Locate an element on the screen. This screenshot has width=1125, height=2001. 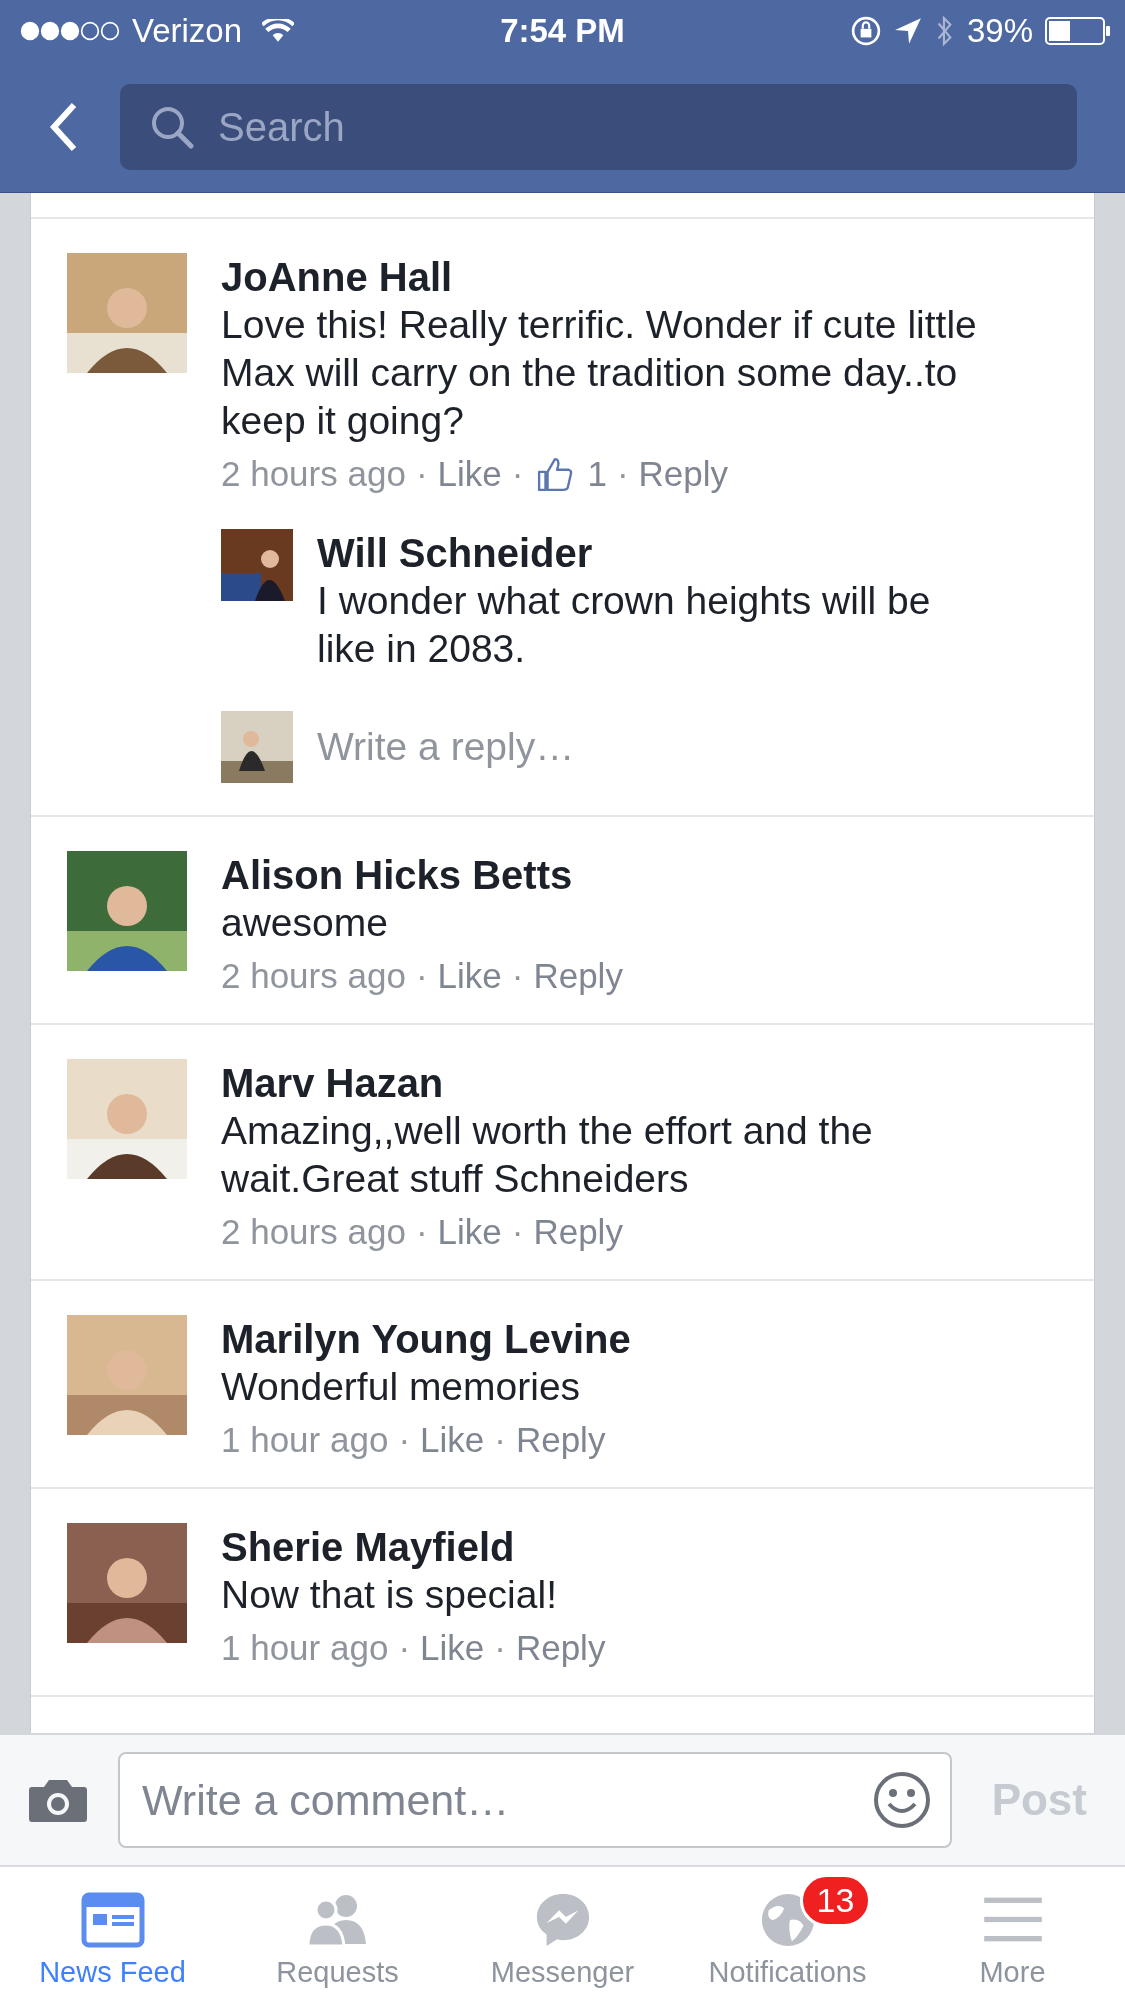
battery-percent: 39% is located at coordinates (999, 31).